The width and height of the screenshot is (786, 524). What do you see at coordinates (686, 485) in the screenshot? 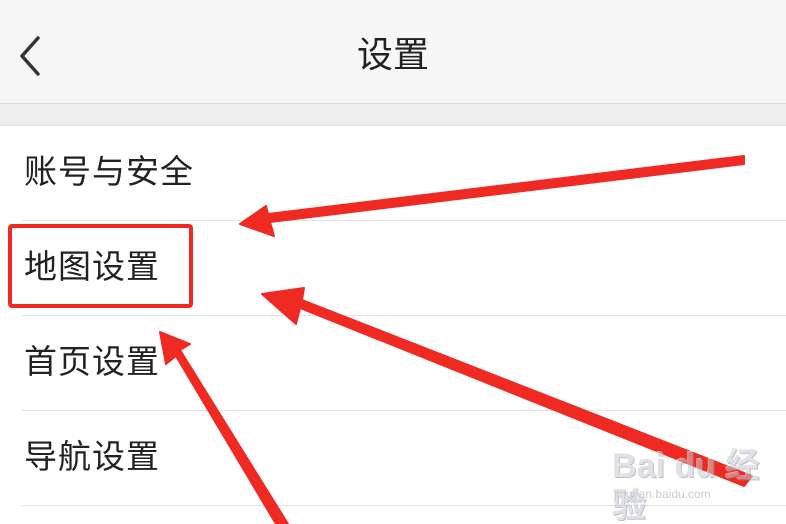
I see `watermark-logo: Bai du 经验` at bounding box center [686, 485].